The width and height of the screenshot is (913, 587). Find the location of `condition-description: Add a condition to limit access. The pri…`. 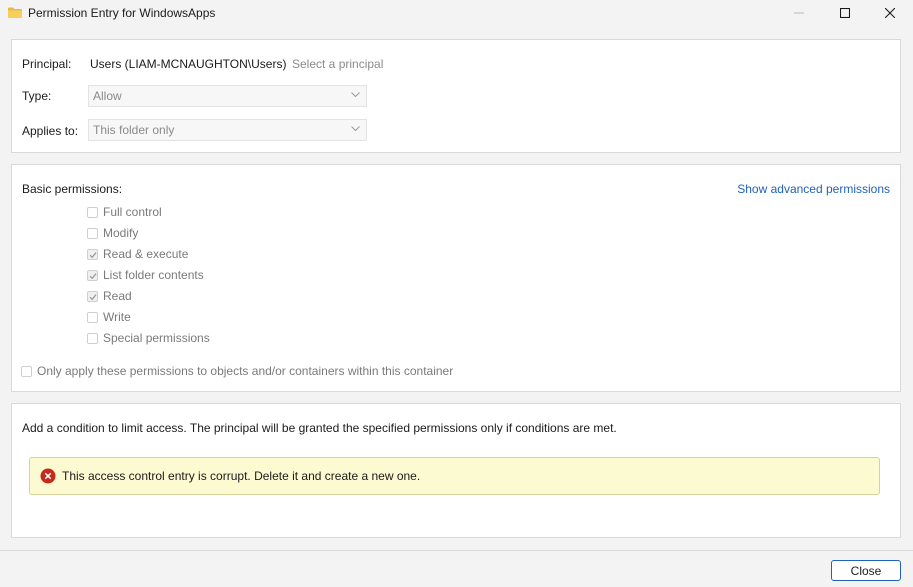

condition-description: Add a condition to limit access. The pri… is located at coordinates (319, 428).